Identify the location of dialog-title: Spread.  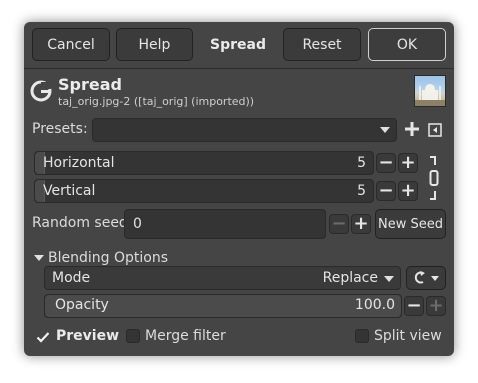
(238, 44).